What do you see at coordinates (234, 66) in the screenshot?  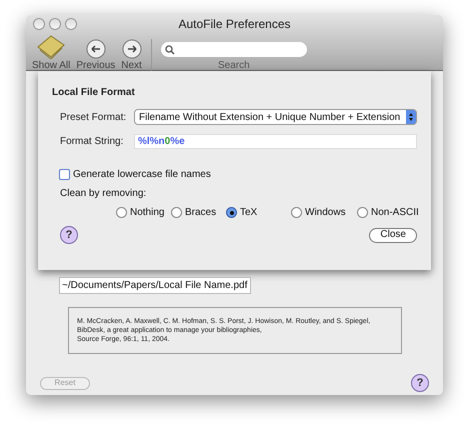 I see `search-label: Search` at bounding box center [234, 66].